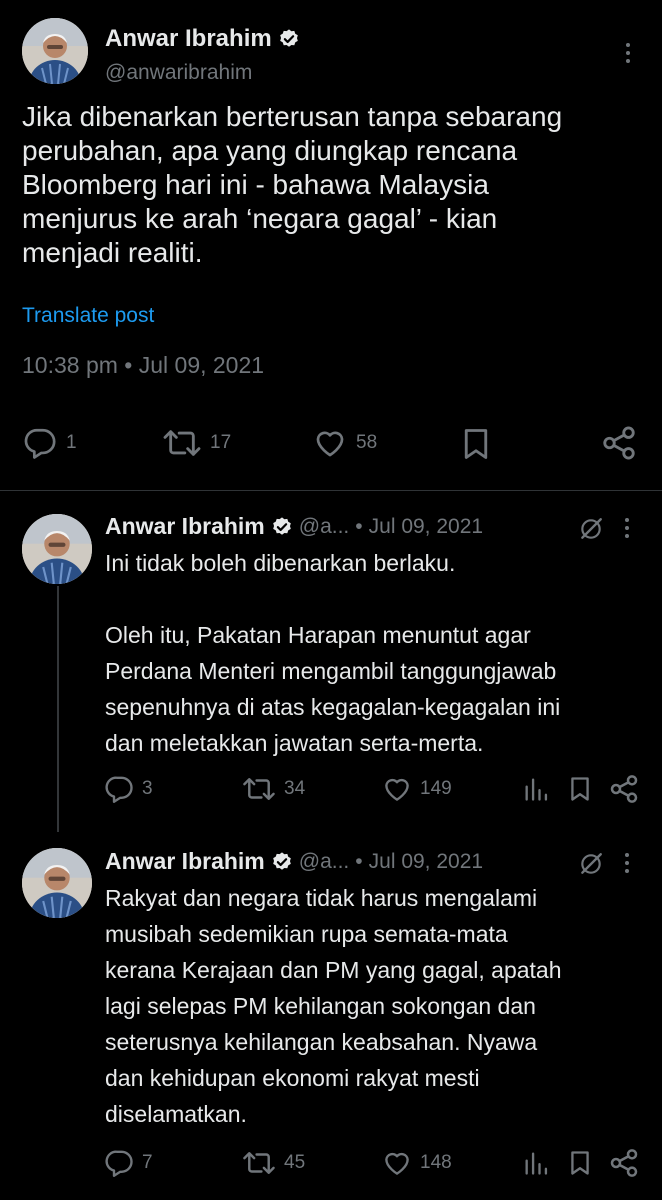 This screenshot has height=1200, width=662. What do you see at coordinates (436, 788) in the screenshot?
I see `like-count: 149` at bounding box center [436, 788].